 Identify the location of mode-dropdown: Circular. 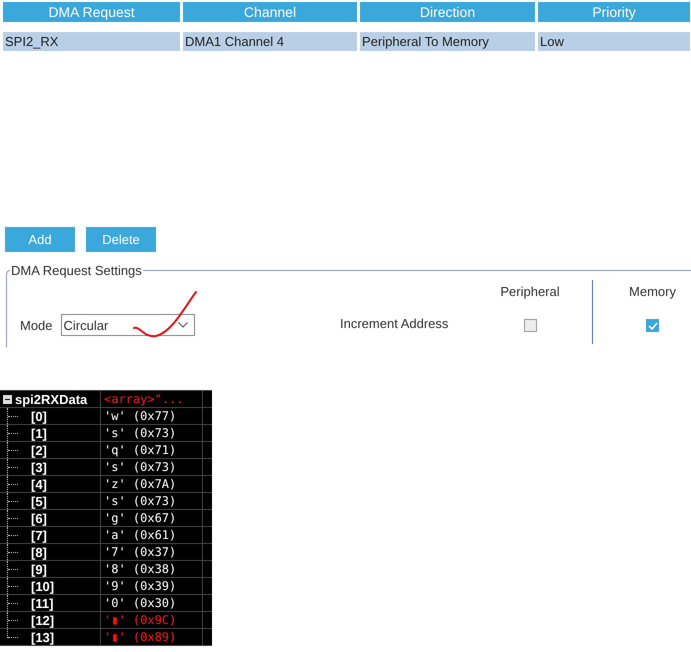
(127, 325).